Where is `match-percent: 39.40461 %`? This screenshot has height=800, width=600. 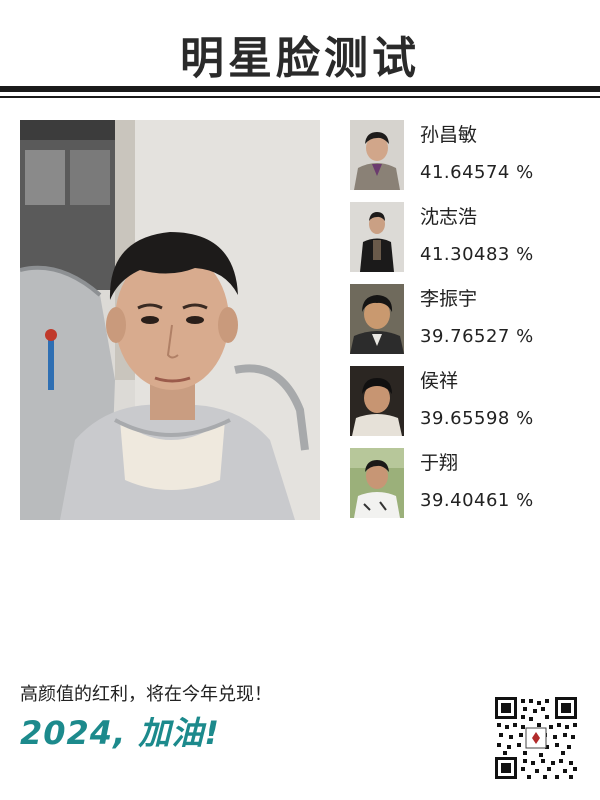 match-percent: 39.40461 % is located at coordinates (477, 500).